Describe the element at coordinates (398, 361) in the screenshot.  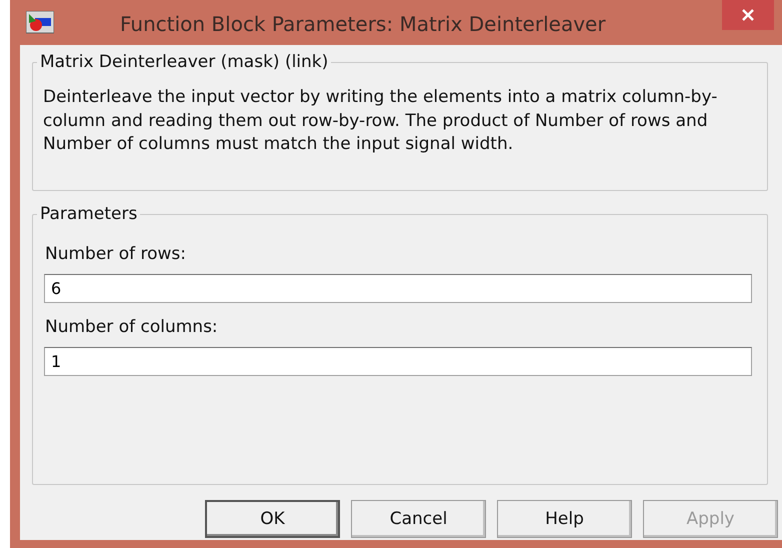
I see `input-field: 1` at that location.